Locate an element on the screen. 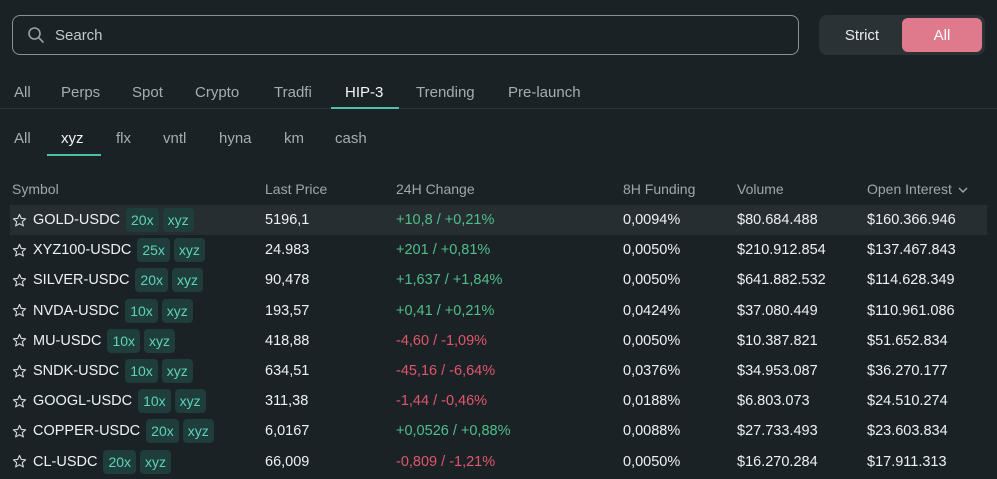 This screenshot has height=479, width=997. change-24h: +0,0526 / +0,88% is located at coordinates (453, 431).